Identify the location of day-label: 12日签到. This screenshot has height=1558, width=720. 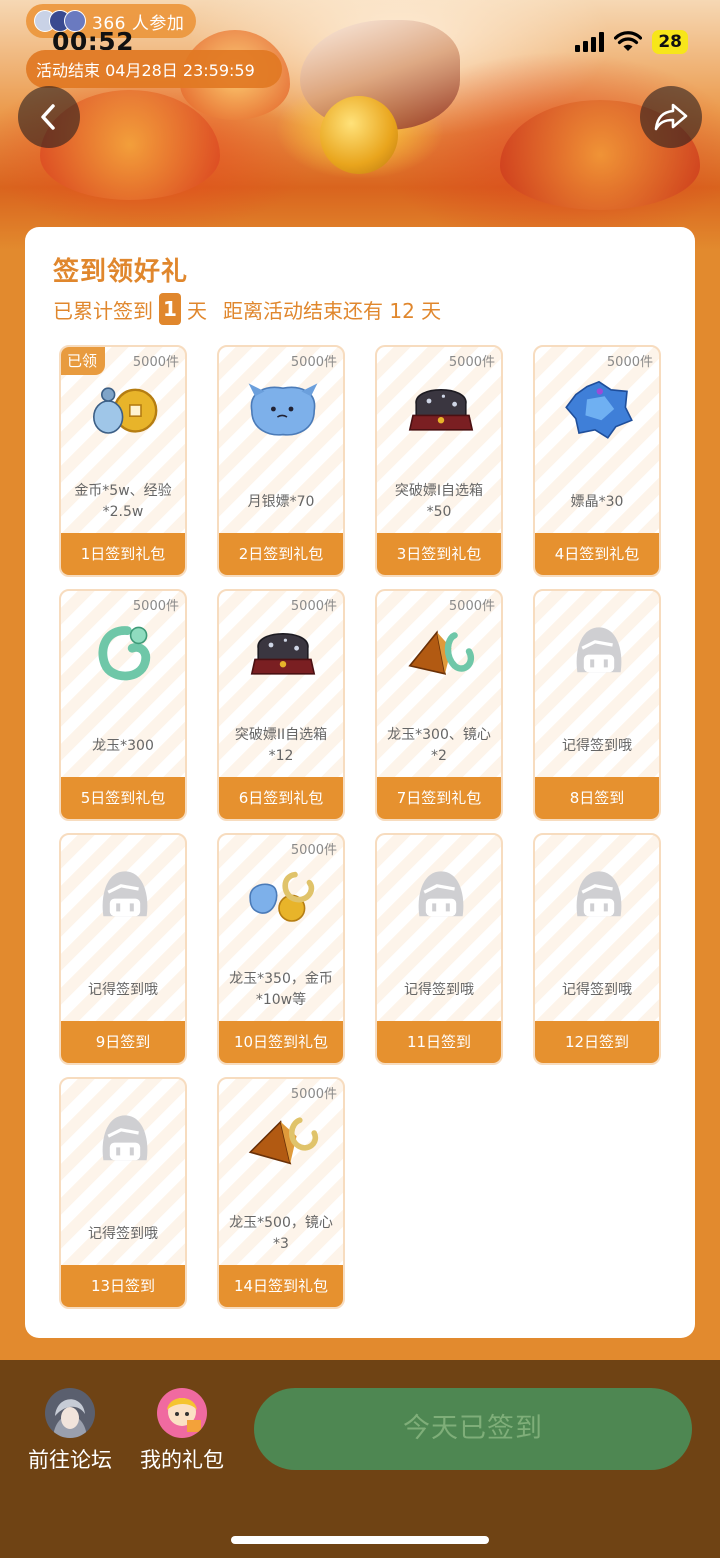
(597, 1042).